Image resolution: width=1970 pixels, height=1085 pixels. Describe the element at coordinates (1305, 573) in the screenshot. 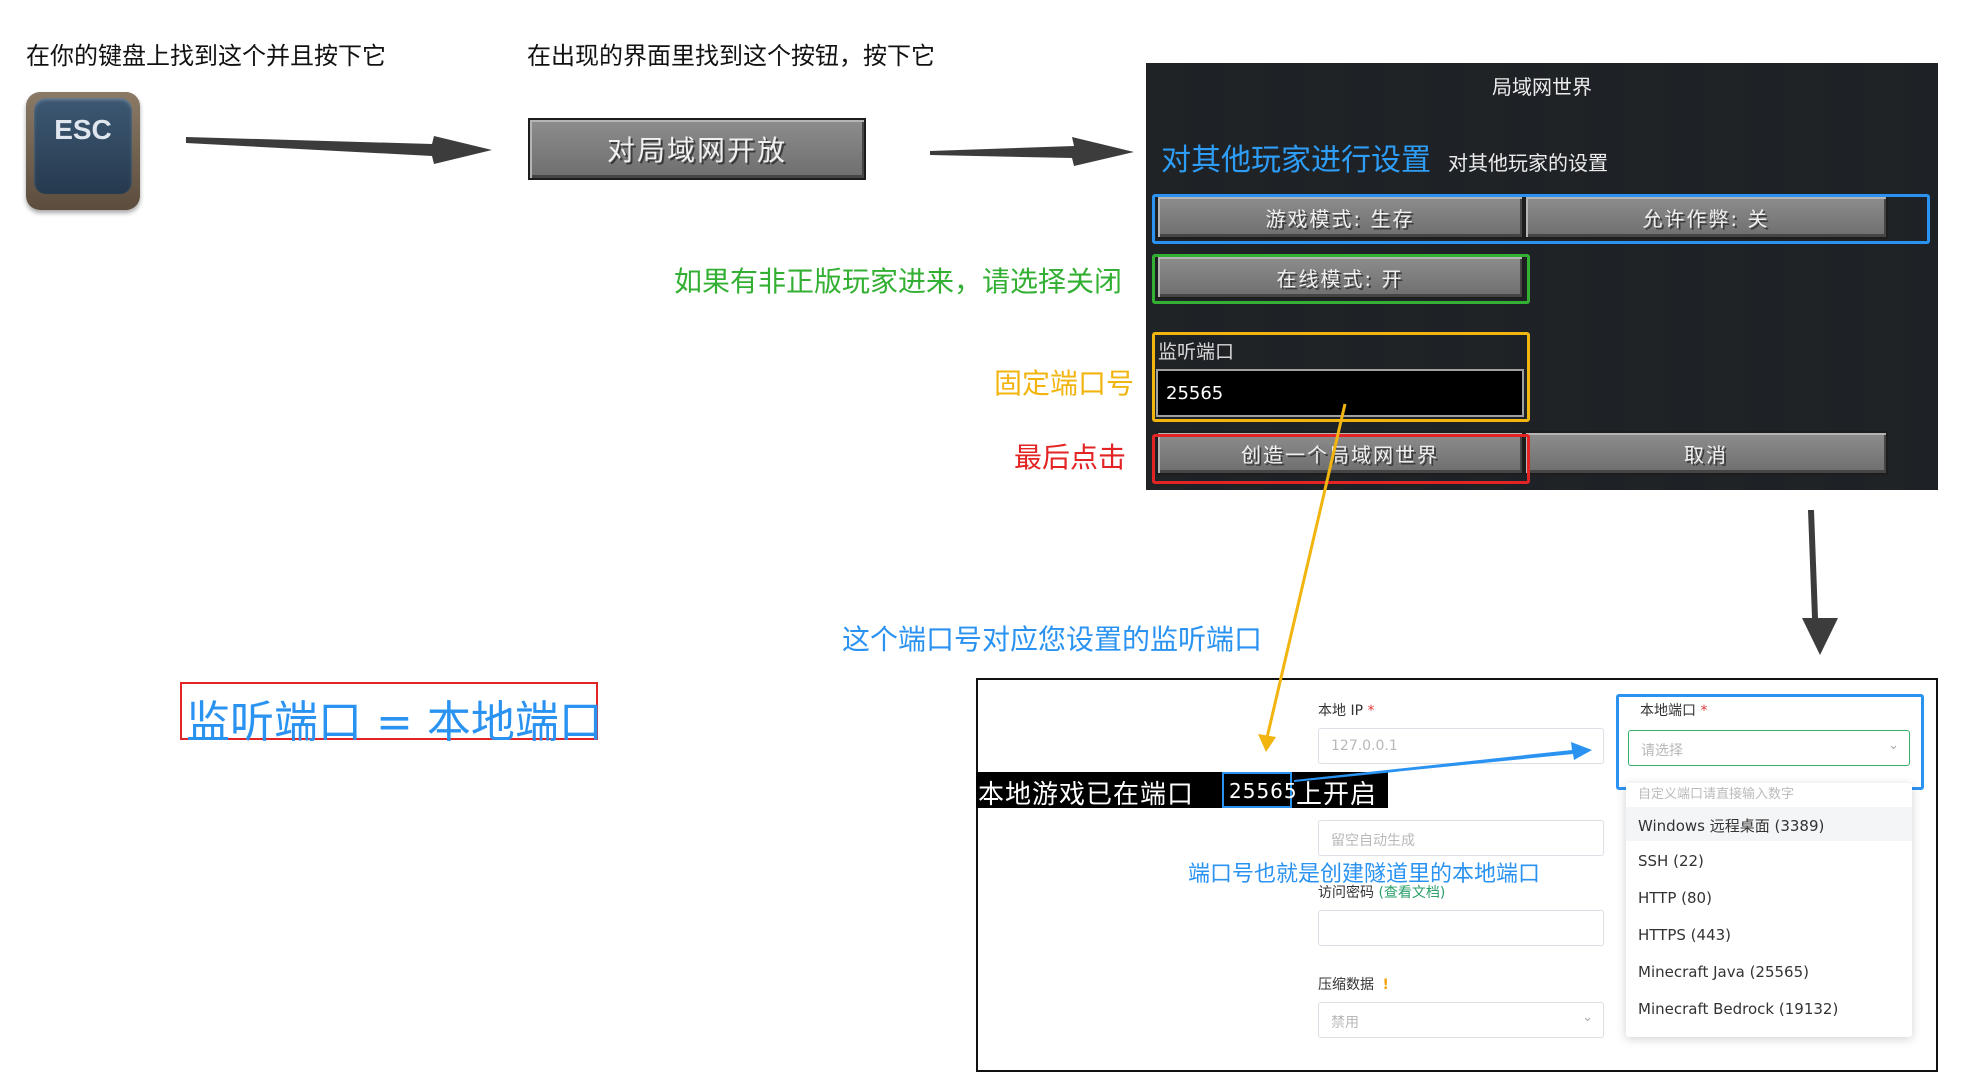

I see `arrow-port-to-message` at that location.